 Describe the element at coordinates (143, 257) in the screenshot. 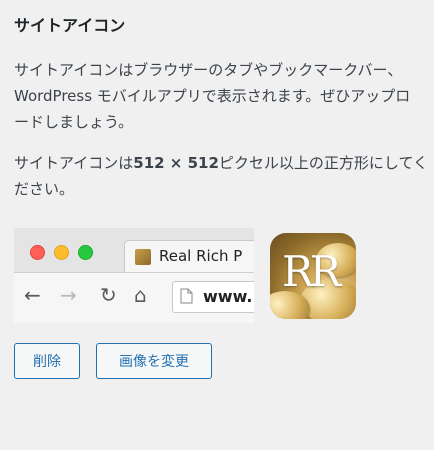

I see `favicon-icon` at that location.